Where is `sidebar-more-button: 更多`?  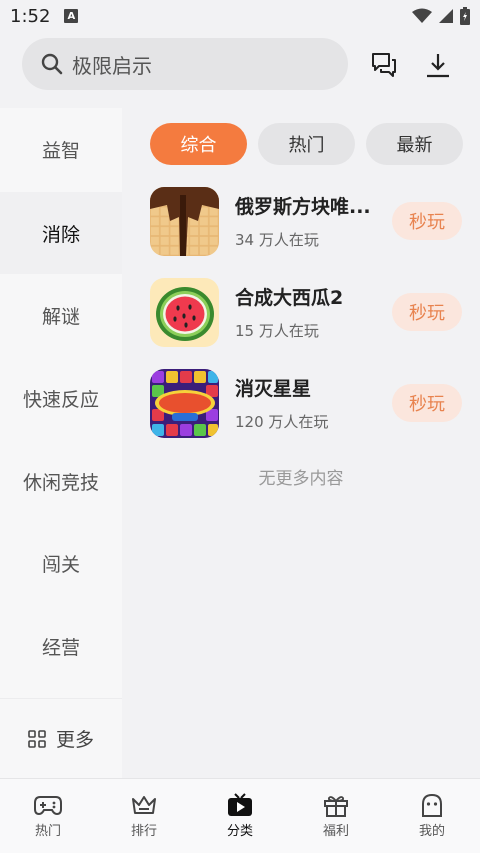 sidebar-more-button: 更多 is located at coordinates (61, 738).